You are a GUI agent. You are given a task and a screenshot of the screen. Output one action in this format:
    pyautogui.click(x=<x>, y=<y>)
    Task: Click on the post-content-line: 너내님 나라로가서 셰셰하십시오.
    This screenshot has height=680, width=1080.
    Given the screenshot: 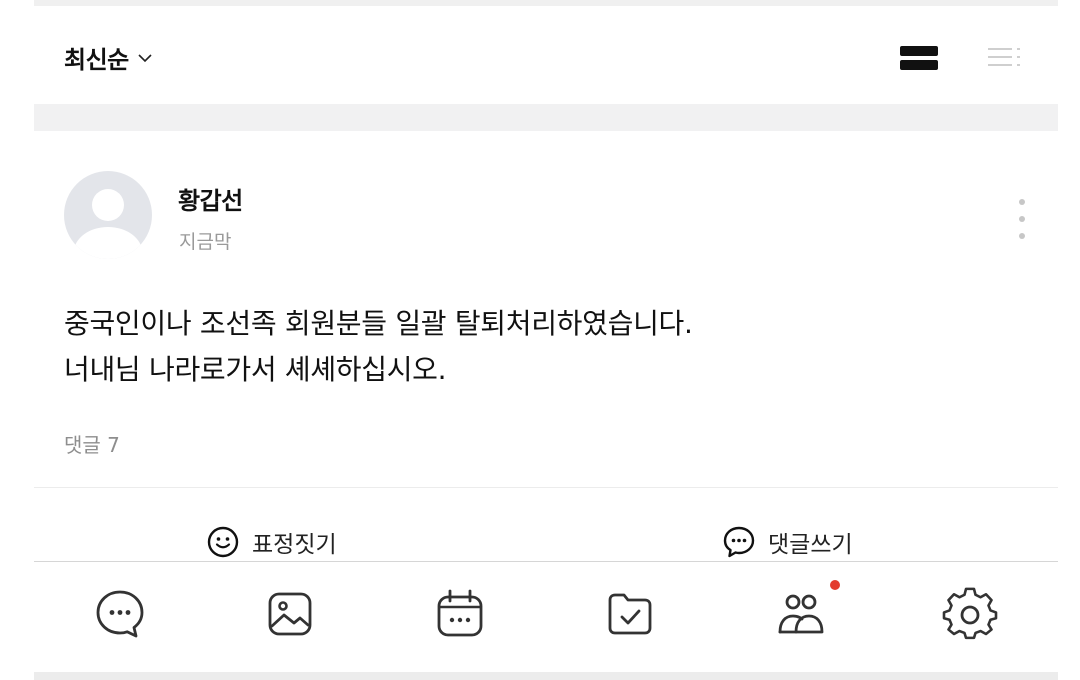 What is the action you would take?
    pyautogui.click(x=255, y=369)
    